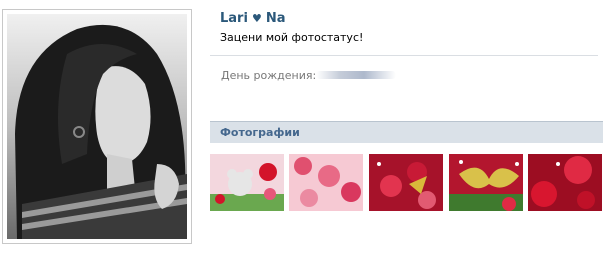 The width and height of the screenshot is (604, 256). I want to click on profile-name: Lari ♥ Na, so click(252, 18).